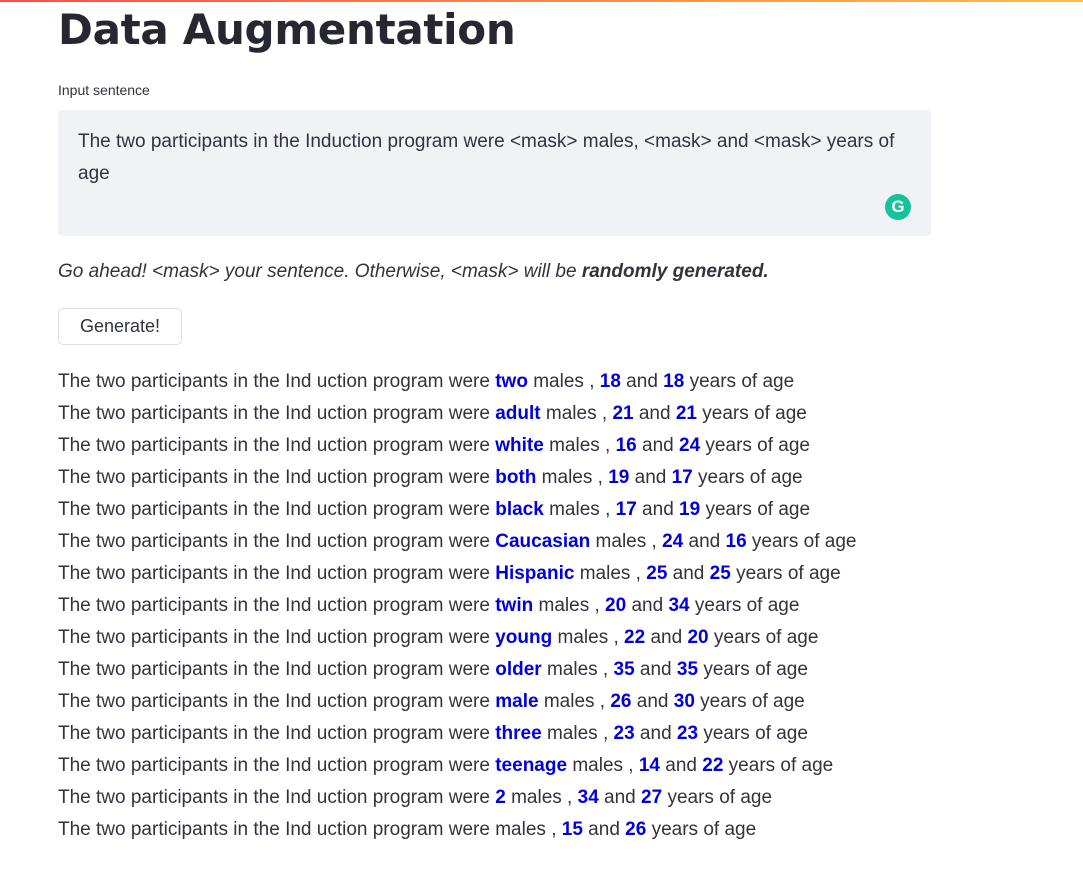  I want to click on page-title: Data Augmentation, so click(287, 29).